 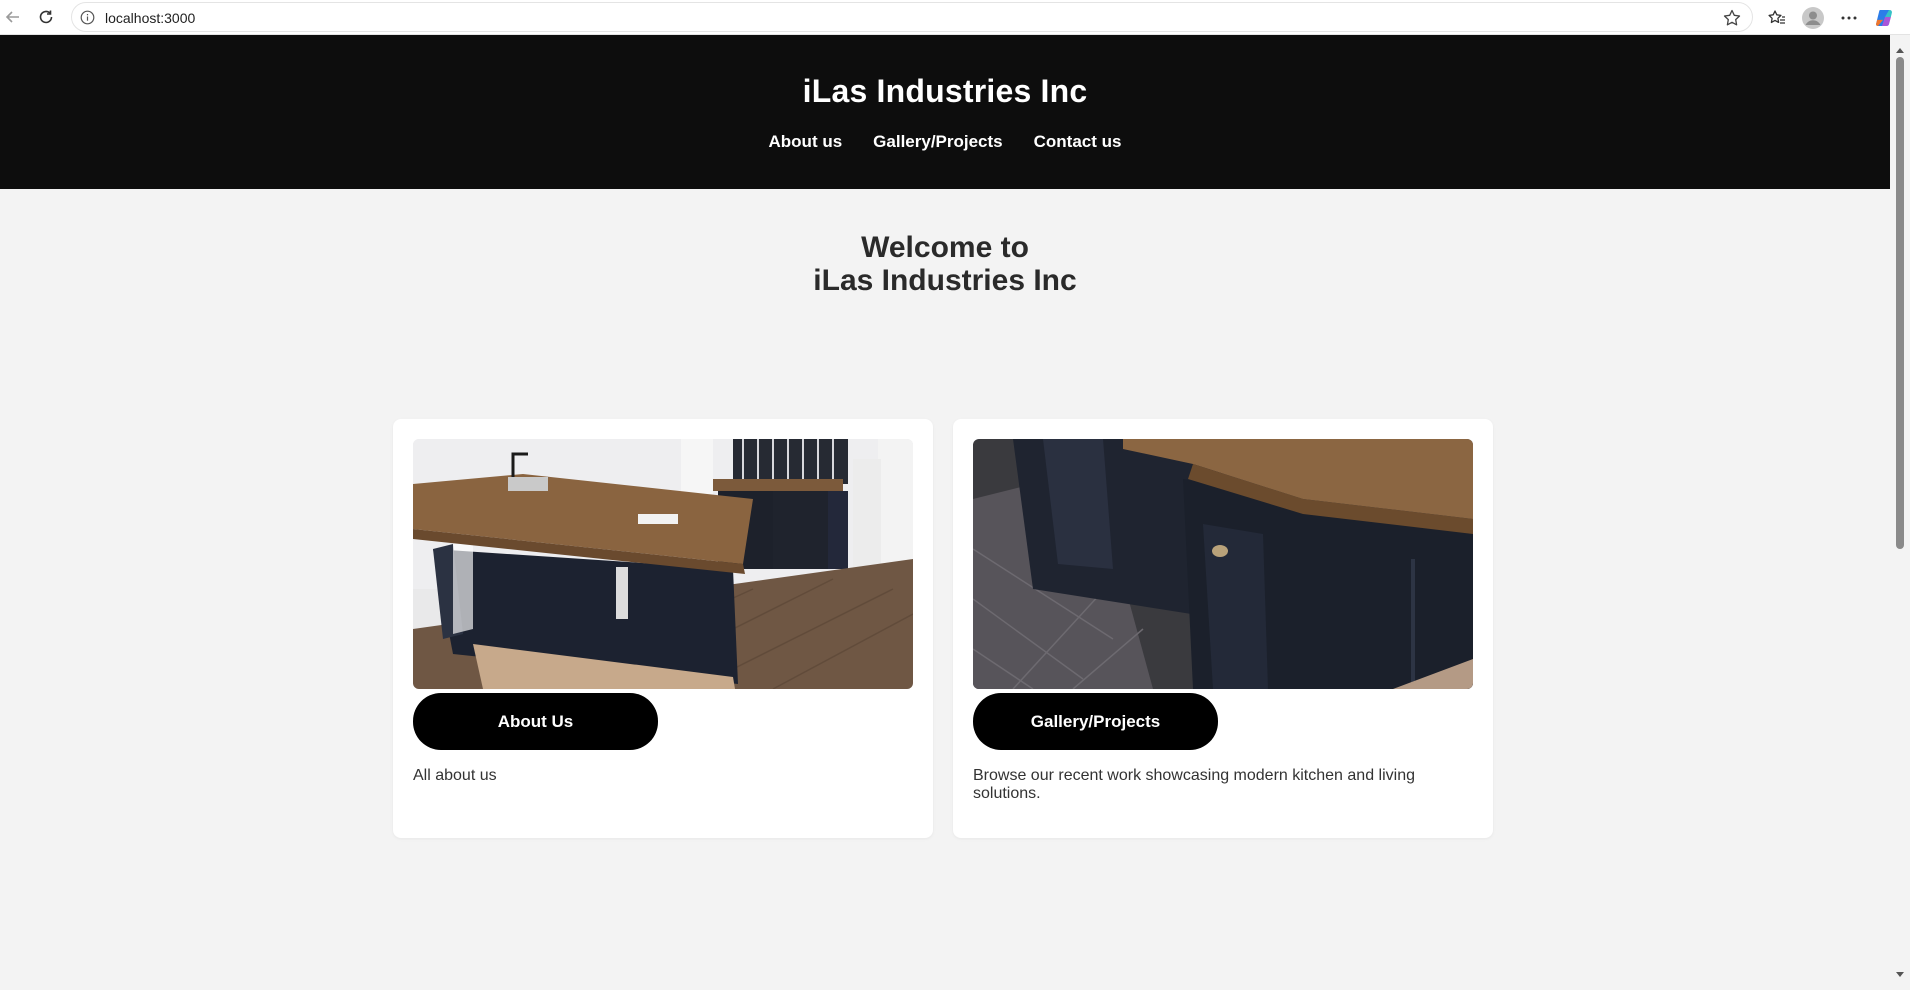 What do you see at coordinates (945, 247) in the screenshot?
I see `welcome-line-1: Welcome to` at bounding box center [945, 247].